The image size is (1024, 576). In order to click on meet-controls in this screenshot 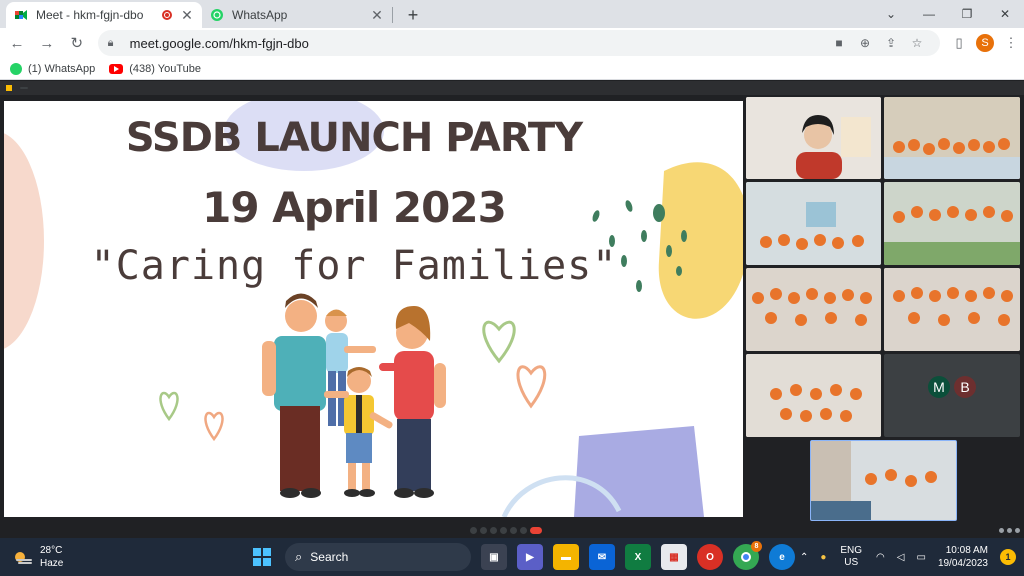, I will do `click(512, 530)`.